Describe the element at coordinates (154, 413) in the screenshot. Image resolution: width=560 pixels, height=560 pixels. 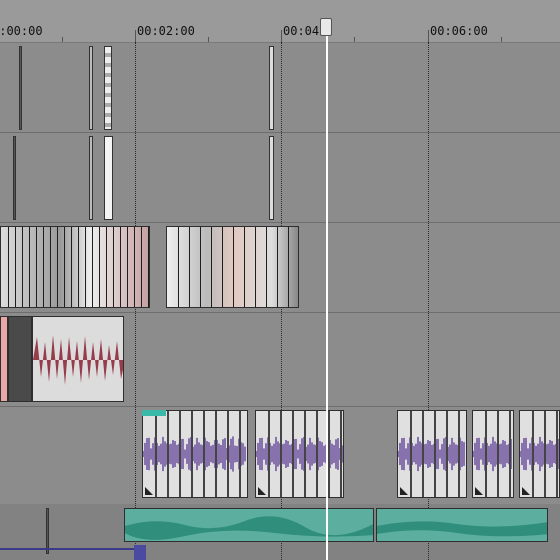
I see `clip-fade-handle` at that location.